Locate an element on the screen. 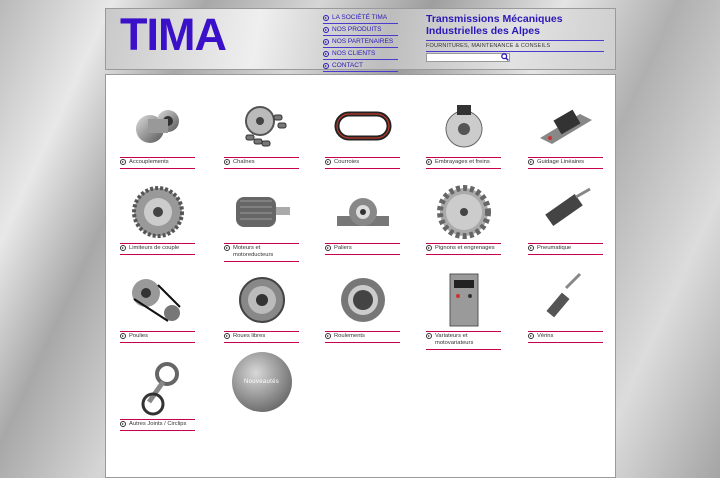 This screenshot has height=478, width=720. product-link: ▸ Guidage Linéaires is located at coordinates (565, 161).